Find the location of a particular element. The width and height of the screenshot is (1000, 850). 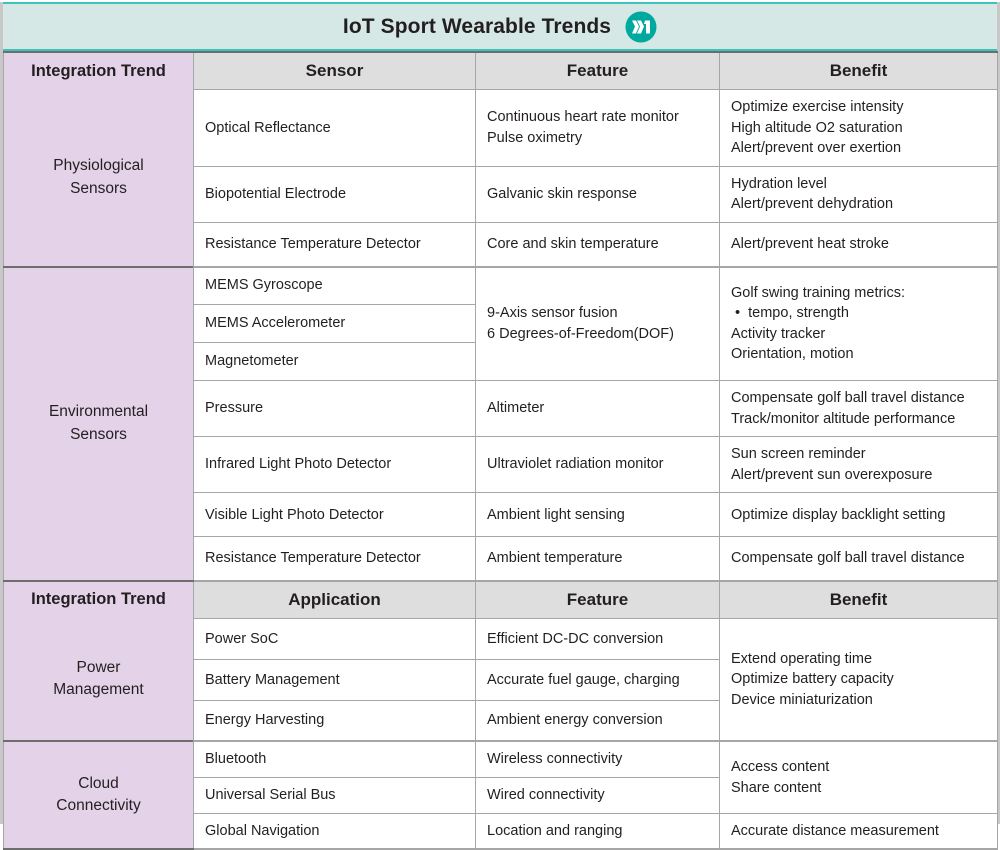

feature-cell: Efficient DC-DC conversion is located at coordinates (597, 638).